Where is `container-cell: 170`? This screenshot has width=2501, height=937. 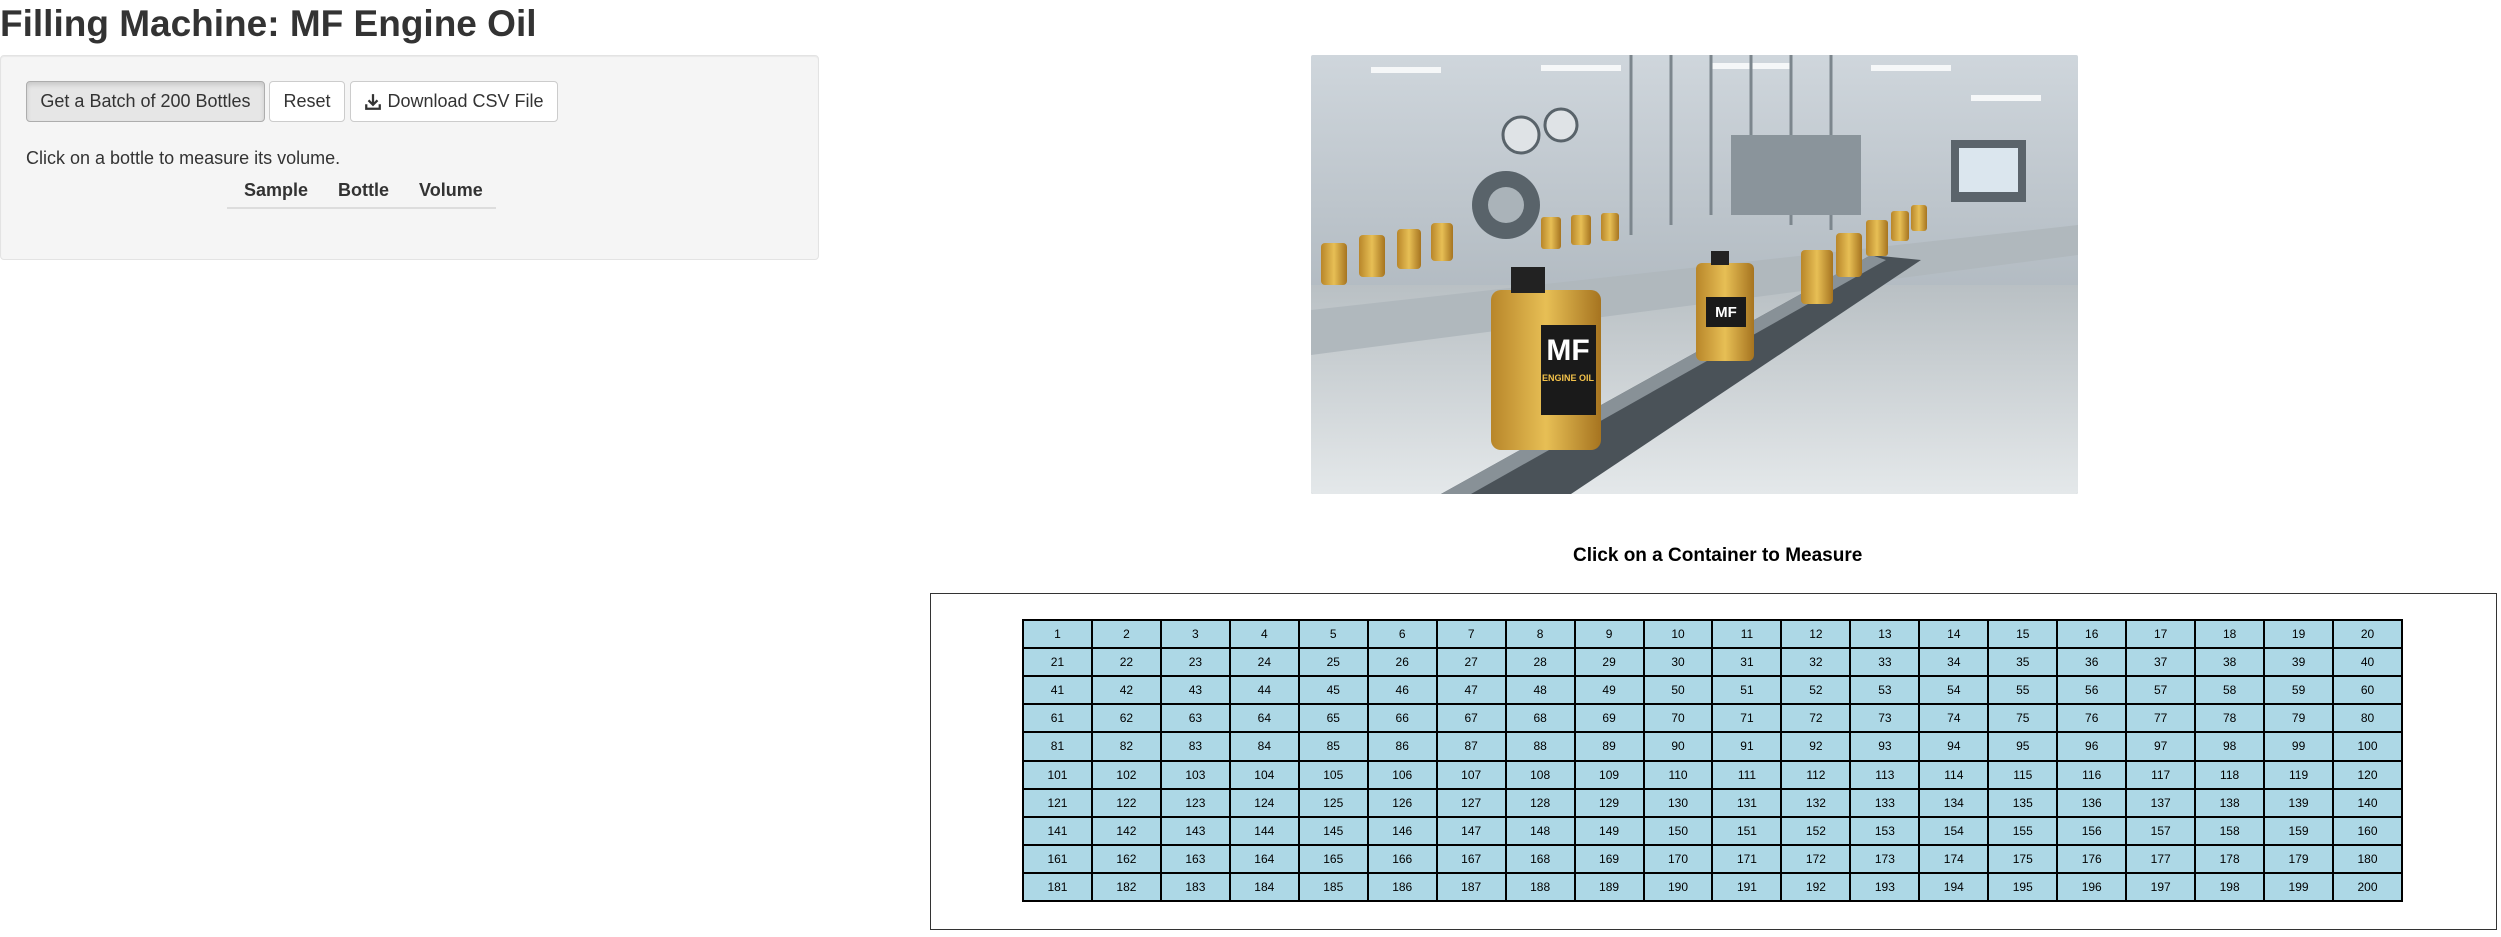 container-cell: 170 is located at coordinates (1678, 858).